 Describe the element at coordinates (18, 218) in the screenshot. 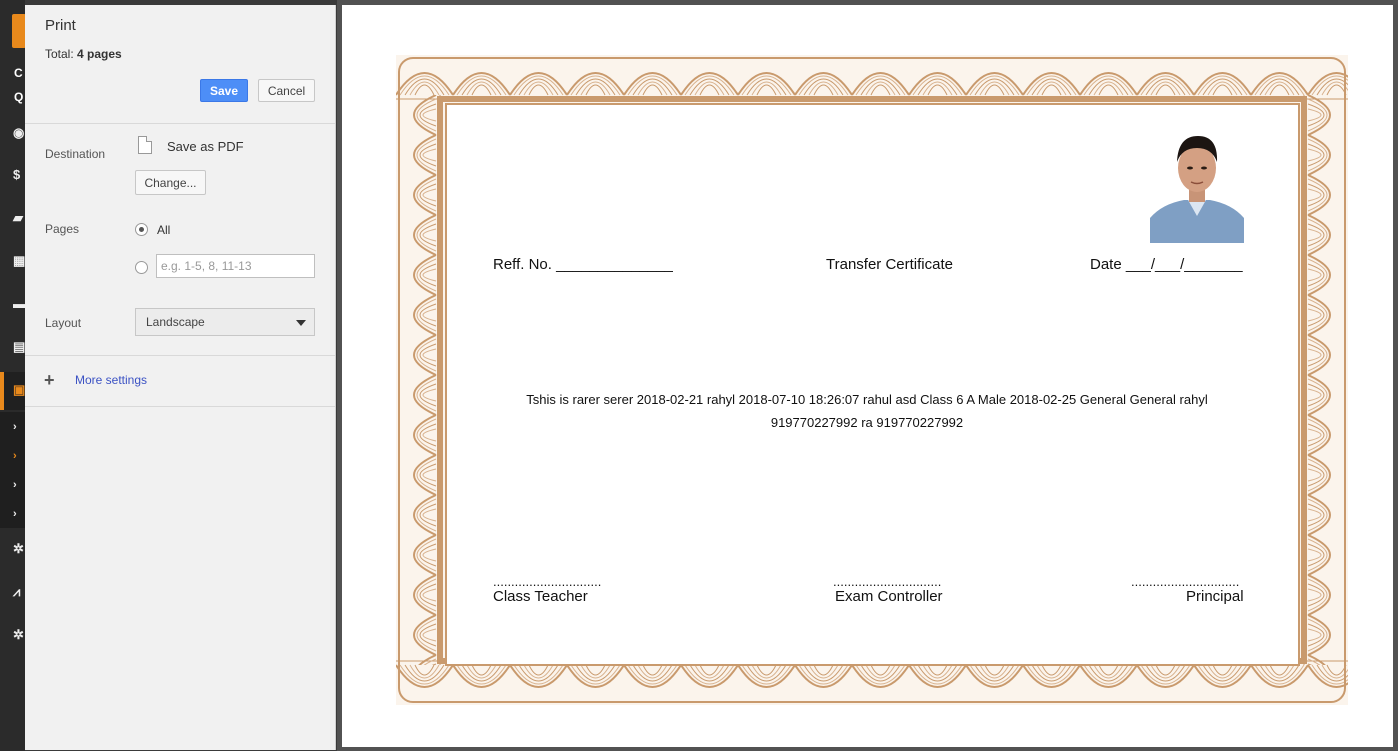

I see `book-icon: ▰` at that location.